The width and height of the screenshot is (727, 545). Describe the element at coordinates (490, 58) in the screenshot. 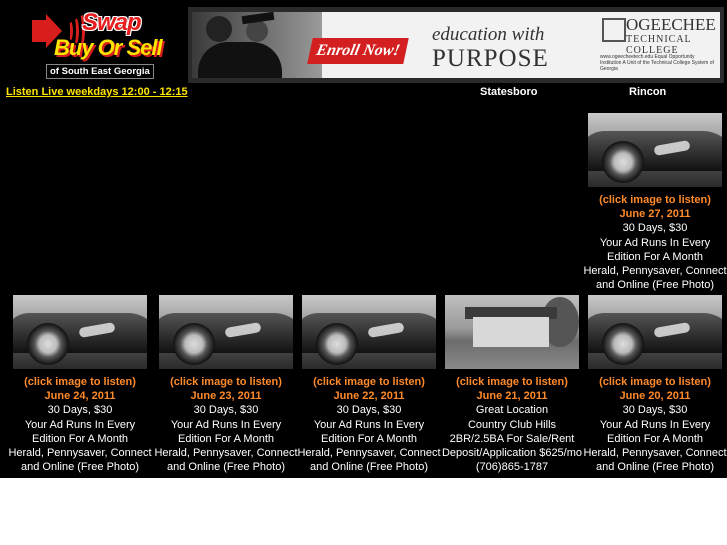

I see `purpose-text: PURPOSE` at that location.